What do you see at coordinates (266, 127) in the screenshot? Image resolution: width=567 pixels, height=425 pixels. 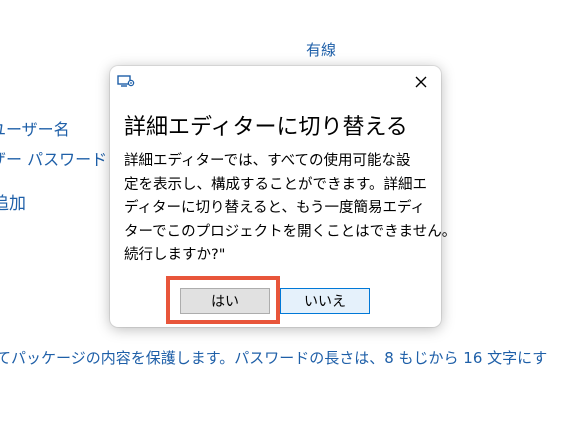 I see `dialog-title: 詳細エディターに切り替える` at bounding box center [266, 127].